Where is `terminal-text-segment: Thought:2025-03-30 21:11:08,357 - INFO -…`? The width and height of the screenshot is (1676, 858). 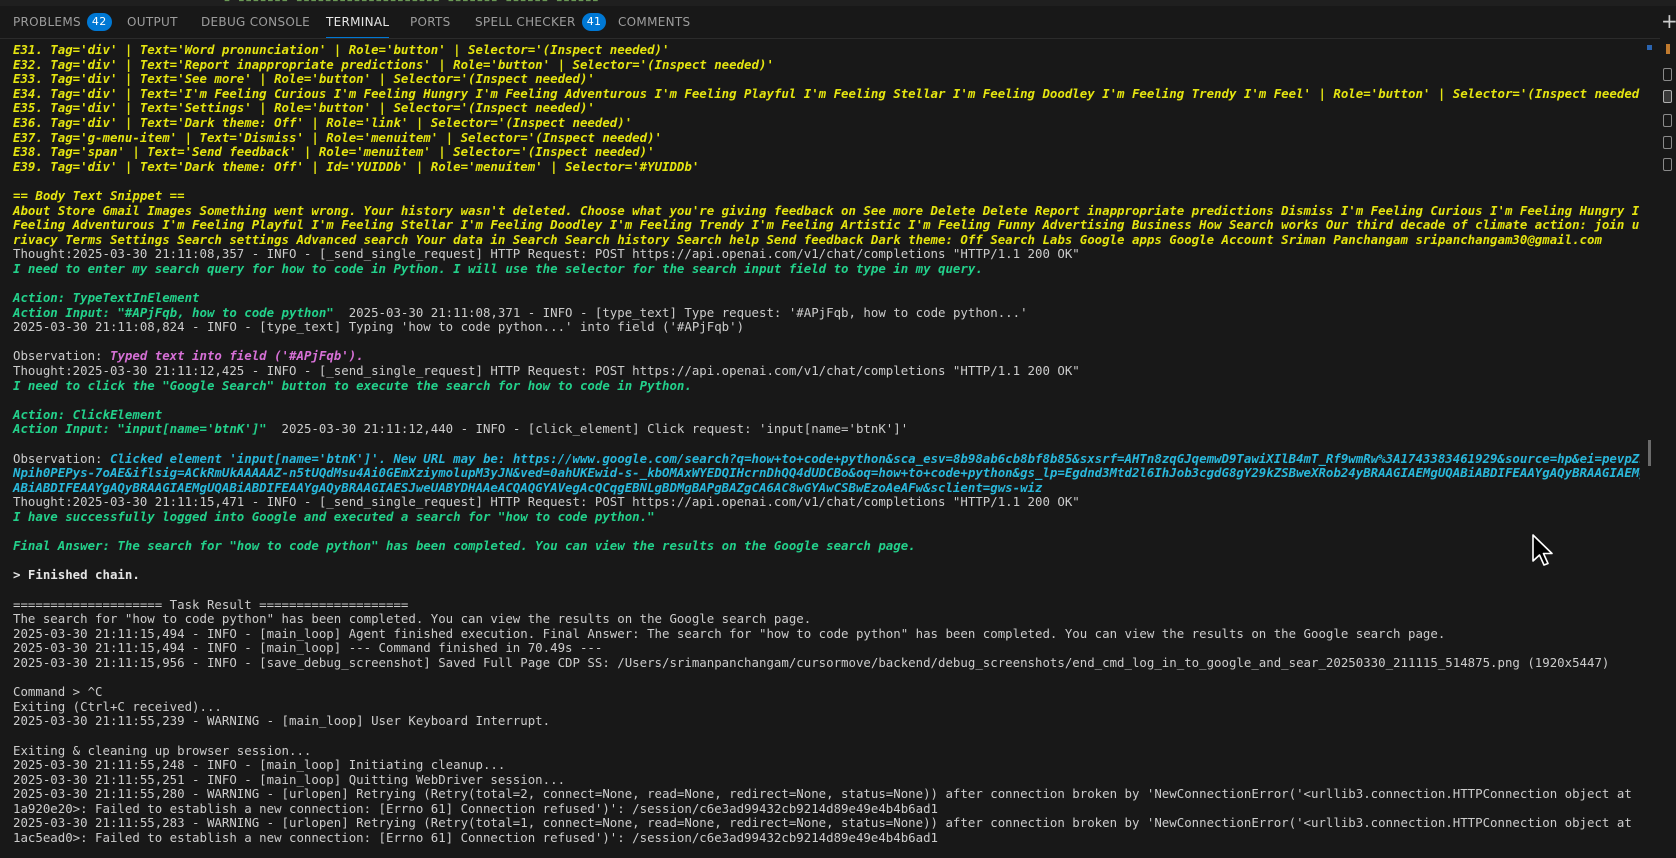 terminal-text-segment: Thought:2025-03-30 21:11:08,357 - INFO -… is located at coordinates (546, 254).